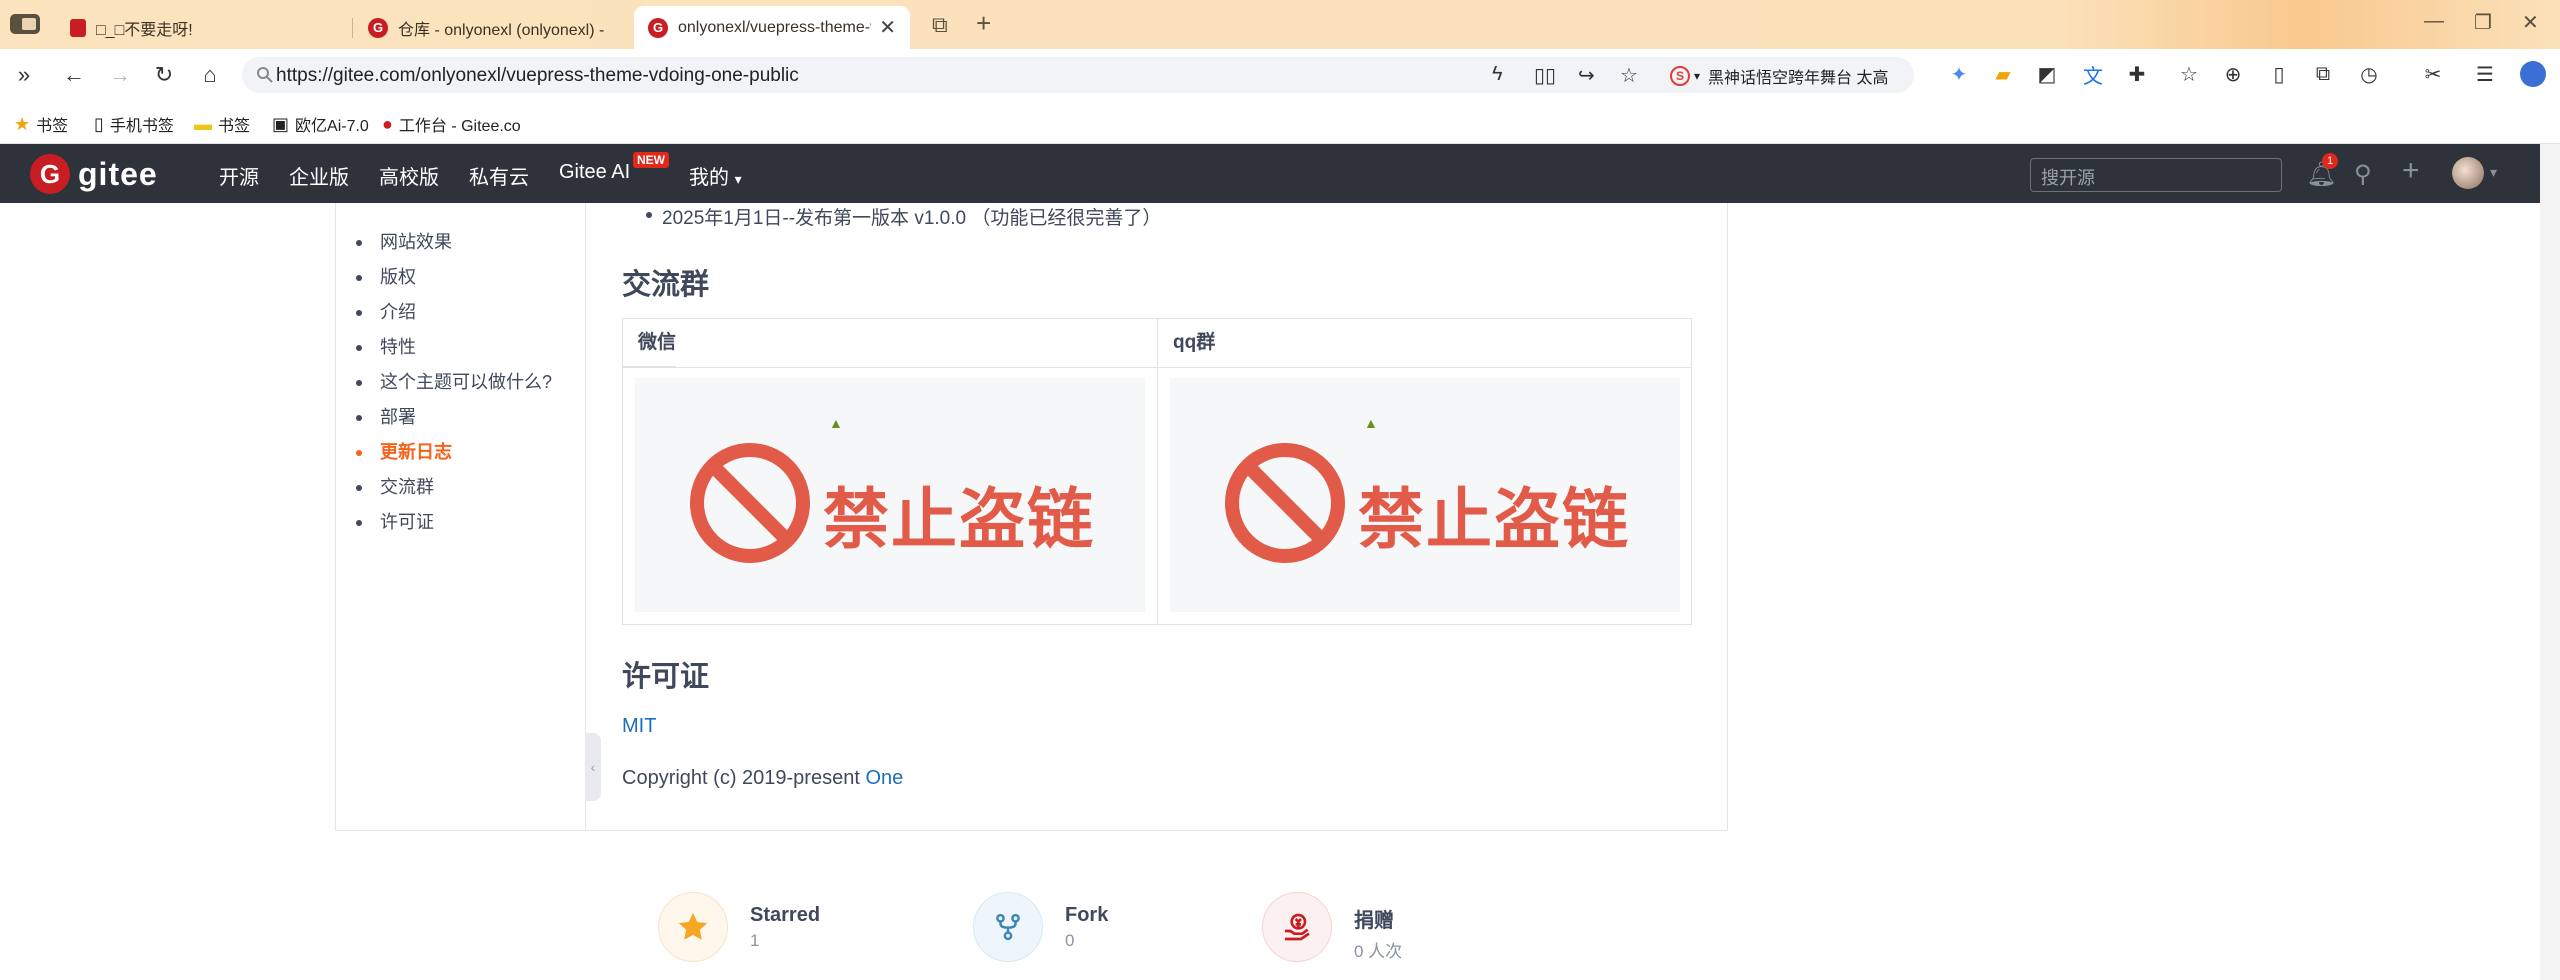  I want to click on translate-icon: 文, so click(2093, 74).